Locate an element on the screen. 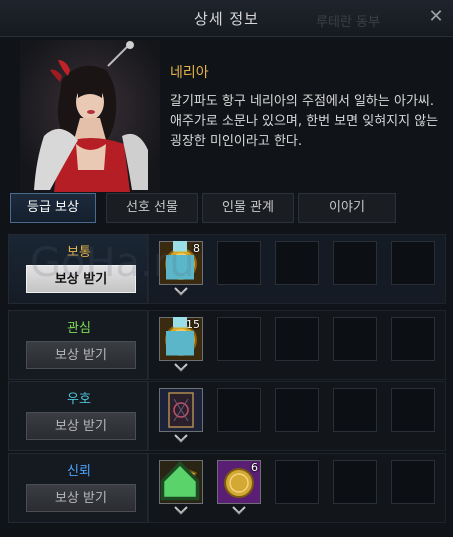 The height and width of the screenshot is (537, 453). tab-preferred-gifts: 선호 선물 is located at coordinates (152, 208).